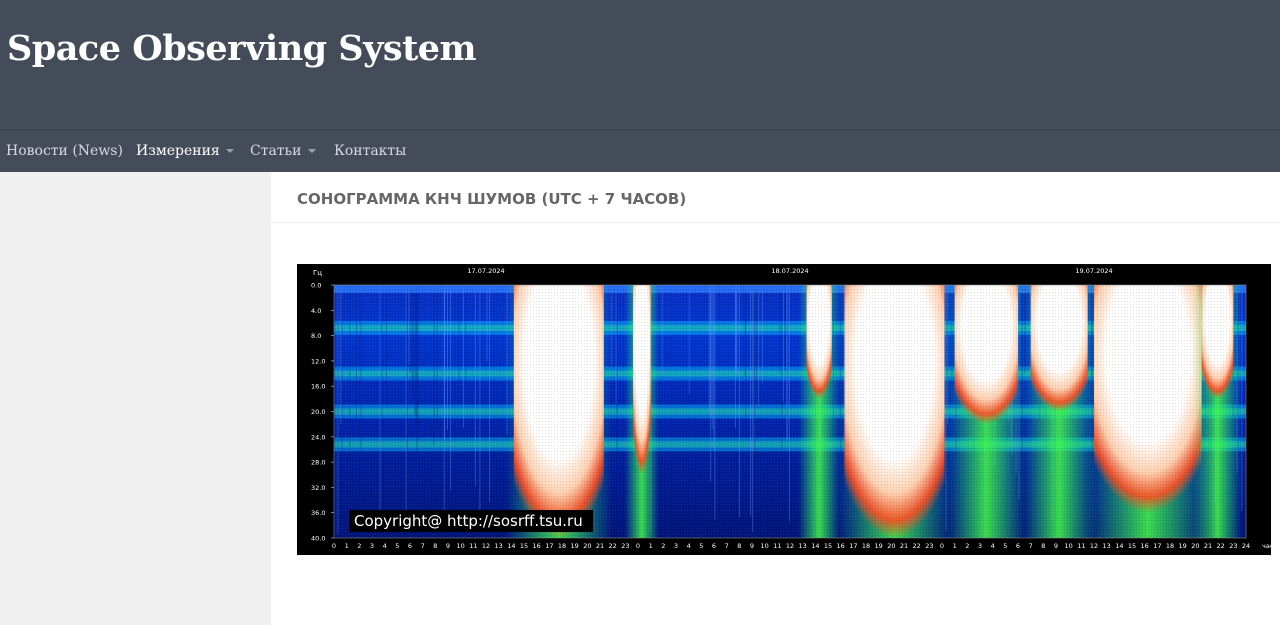 This screenshot has height=625, width=1280. What do you see at coordinates (468, 521) in the screenshot?
I see `copyright-text: Copyright@ http://sosrff.tsu.ru` at bounding box center [468, 521].